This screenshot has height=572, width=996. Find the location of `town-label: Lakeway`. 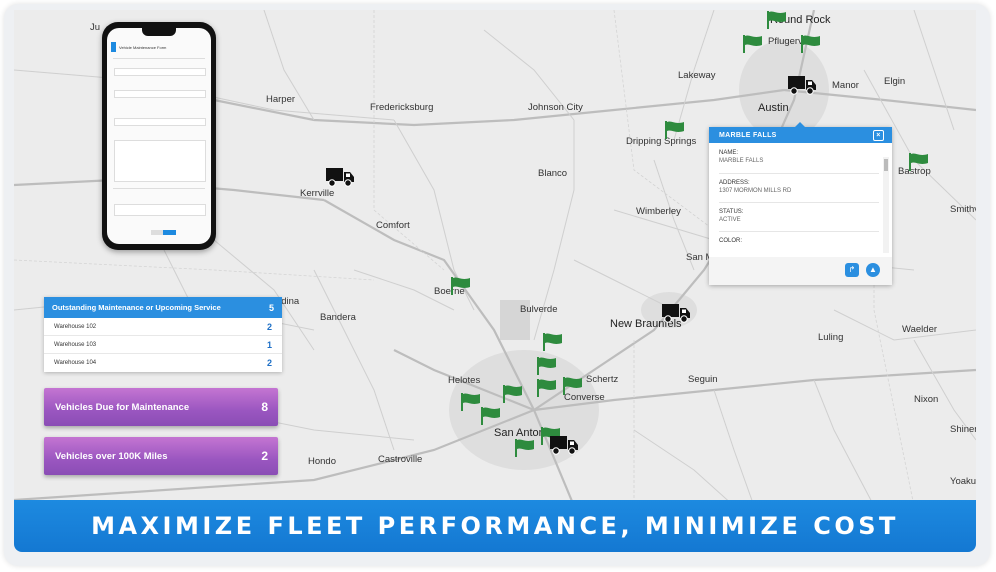

town-label: Lakeway is located at coordinates (697, 75).